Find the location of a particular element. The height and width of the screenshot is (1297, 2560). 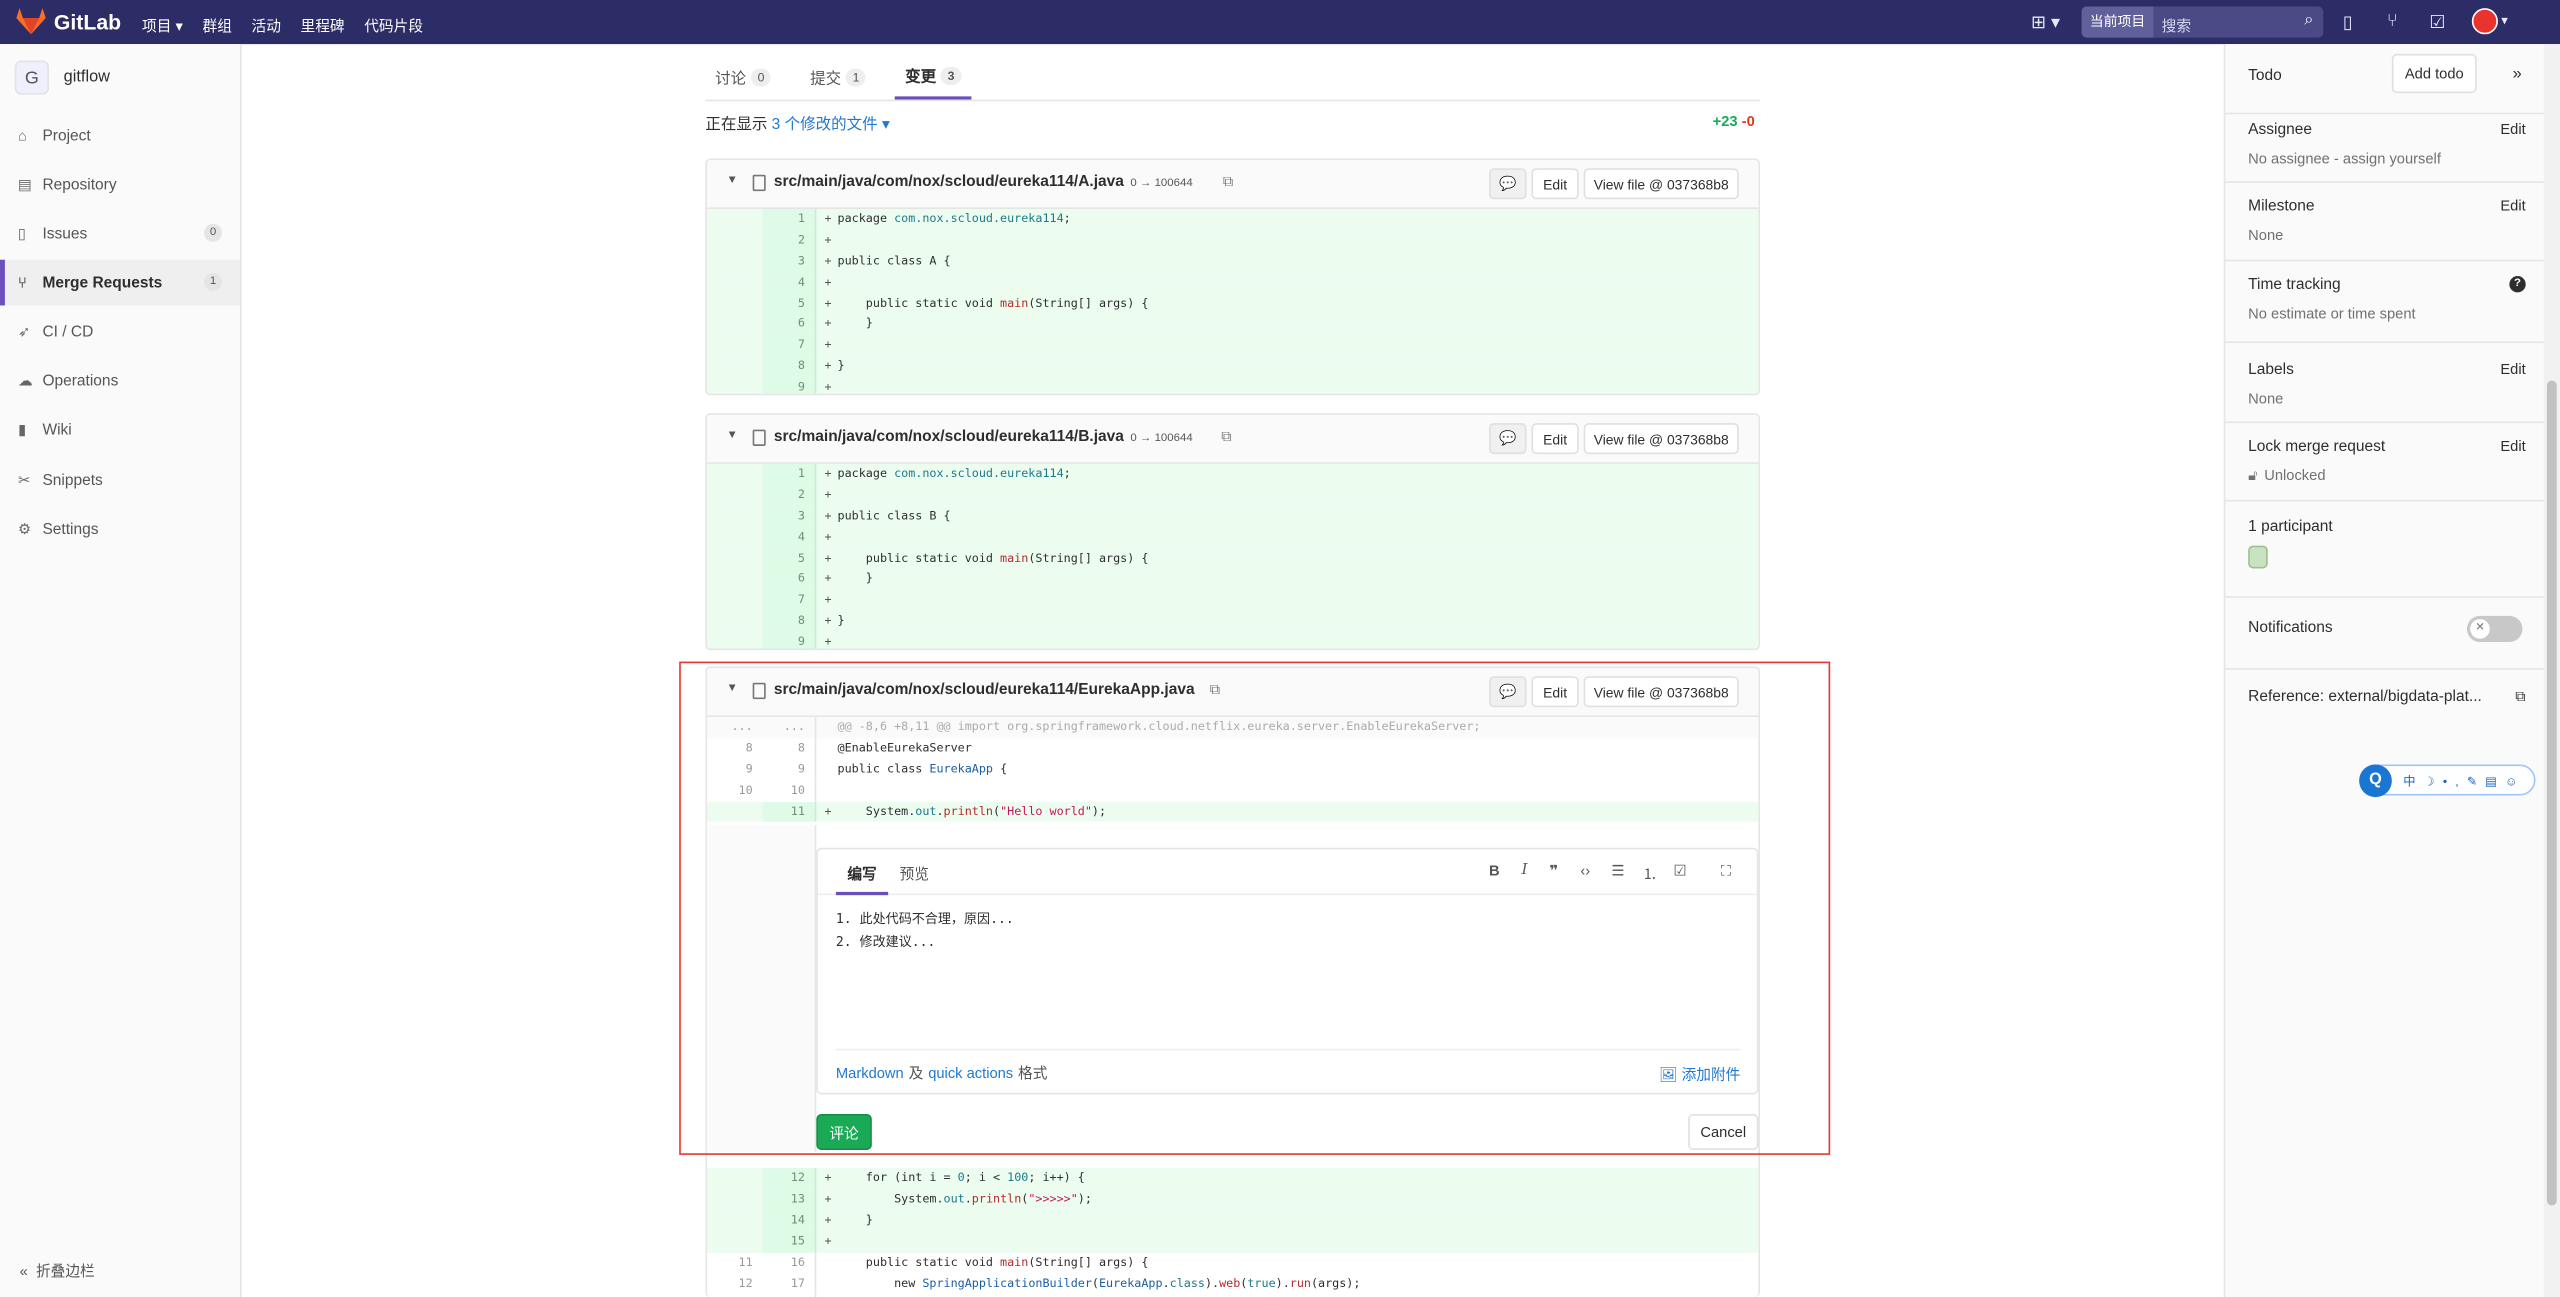

changed-files-dropdown: 3 个修改的文件 ▾ is located at coordinates (831, 125).